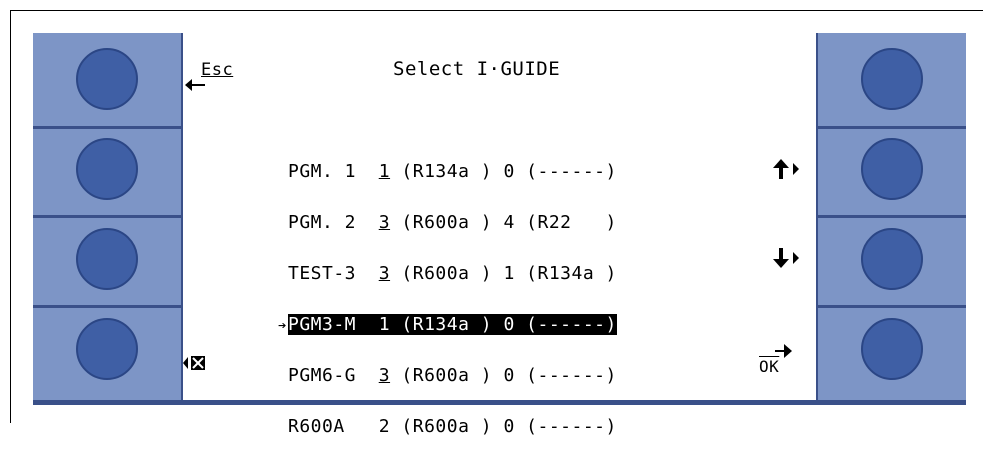 The image size is (983, 471). I want to click on list-item-selected: ➔PGM3-M 1 (R134a ) 0 (------), so click(447, 324).